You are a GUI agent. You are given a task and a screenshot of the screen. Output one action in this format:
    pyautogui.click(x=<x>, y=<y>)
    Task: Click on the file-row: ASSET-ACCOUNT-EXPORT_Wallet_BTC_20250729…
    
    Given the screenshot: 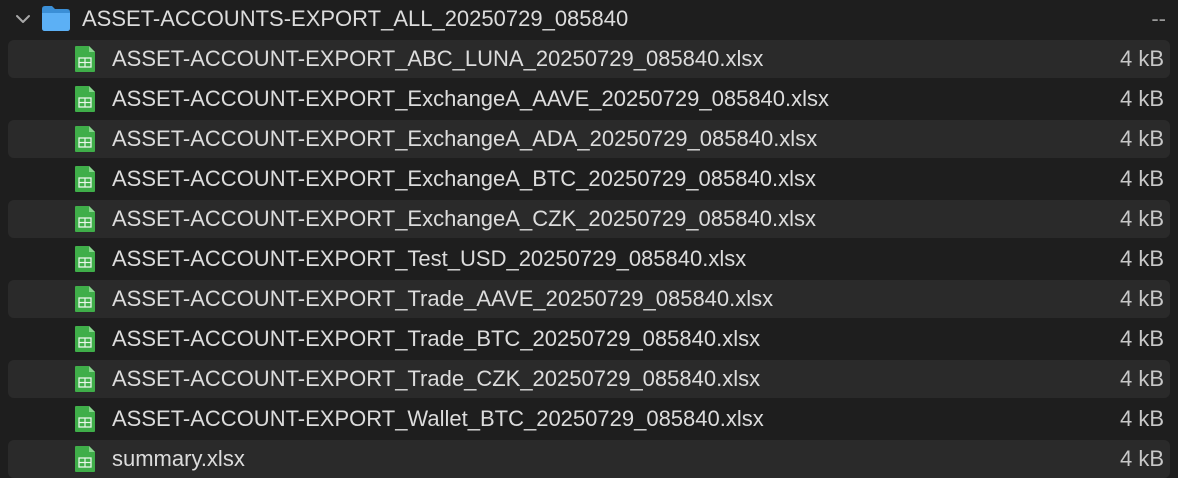 What is the action you would take?
    pyautogui.click(x=589, y=419)
    